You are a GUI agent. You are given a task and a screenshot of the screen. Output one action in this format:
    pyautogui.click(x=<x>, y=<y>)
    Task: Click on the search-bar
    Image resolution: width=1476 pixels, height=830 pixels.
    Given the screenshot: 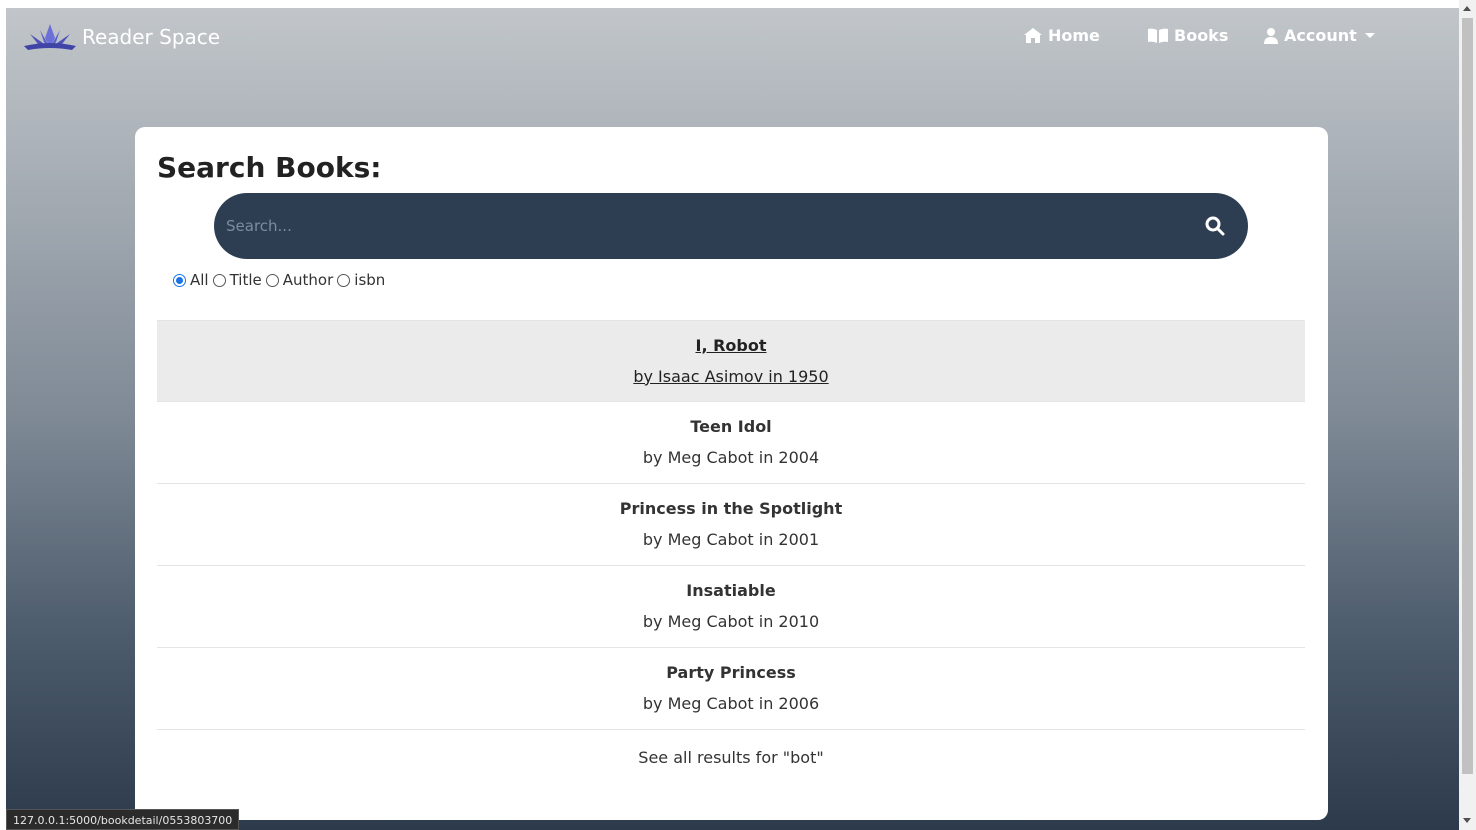 What is the action you would take?
    pyautogui.click(x=731, y=226)
    